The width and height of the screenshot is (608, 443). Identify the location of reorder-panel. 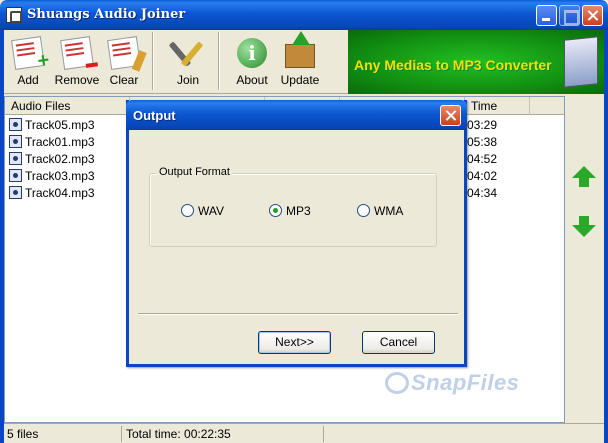
(584, 259).